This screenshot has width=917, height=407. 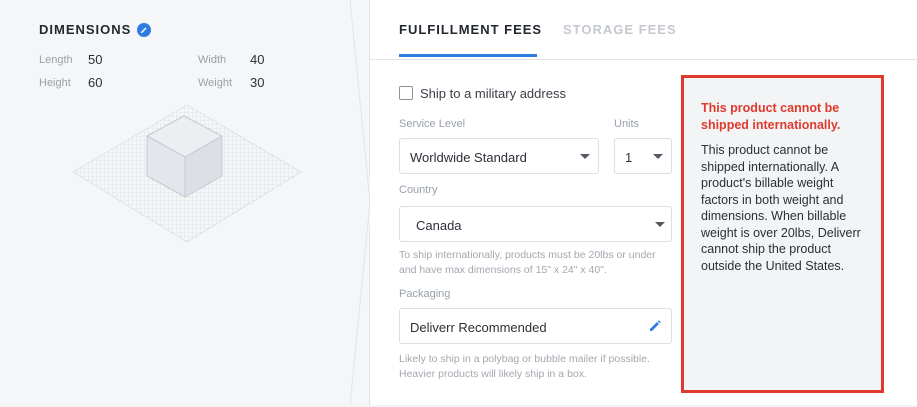 What do you see at coordinates (655, 326) in the screenshot?
I see `pencil-icon` at bounding box center [655, 326].